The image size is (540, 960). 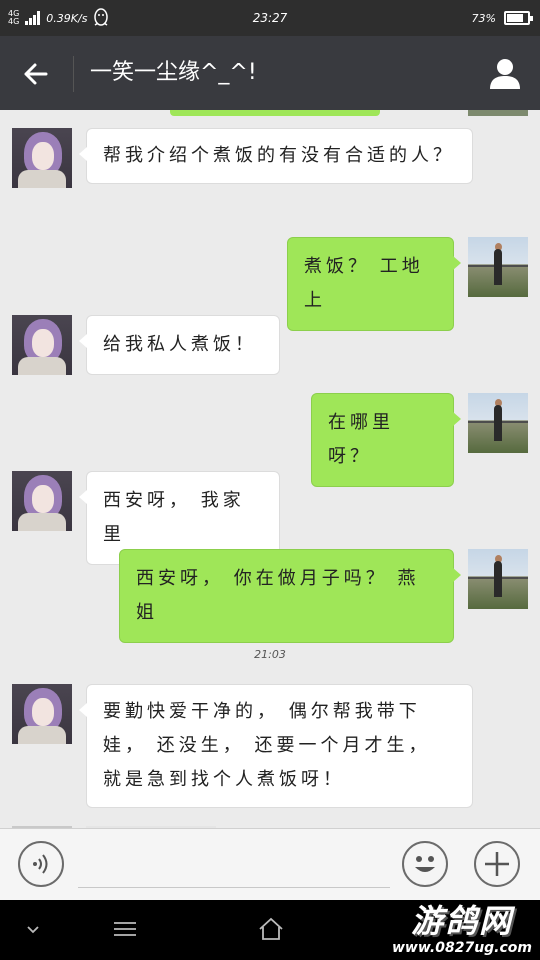 I want to click on previous-message-avatar, so click(x=498, y=113).